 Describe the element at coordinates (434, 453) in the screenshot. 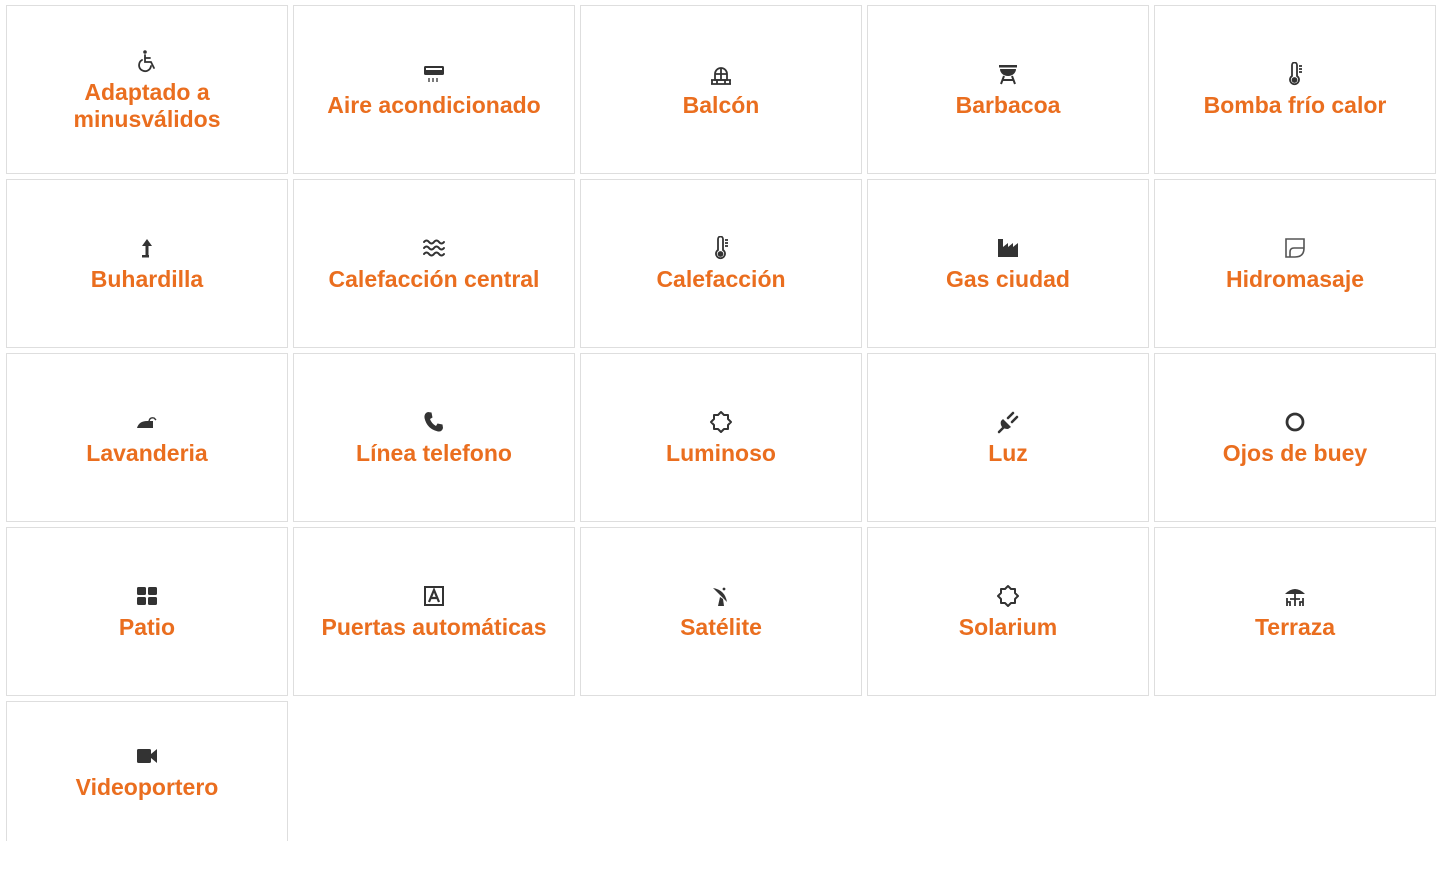

I see `feature-label: Línea telefono` at that location.